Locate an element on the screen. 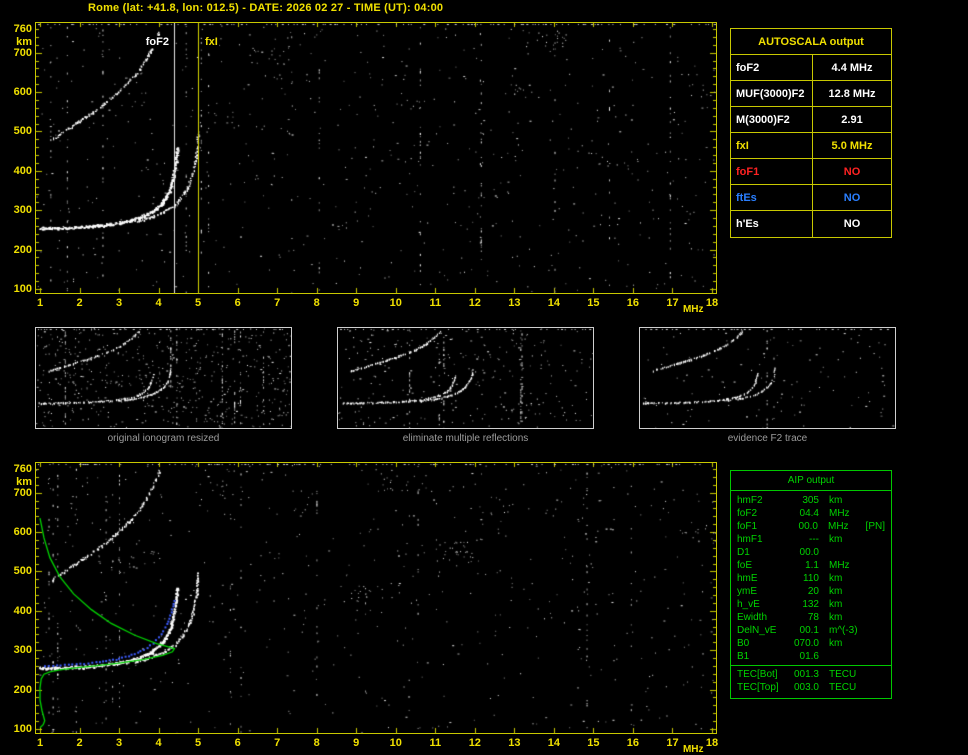  x-axis-tick-label-bottom: 15 is located at coordinates (593, 743).